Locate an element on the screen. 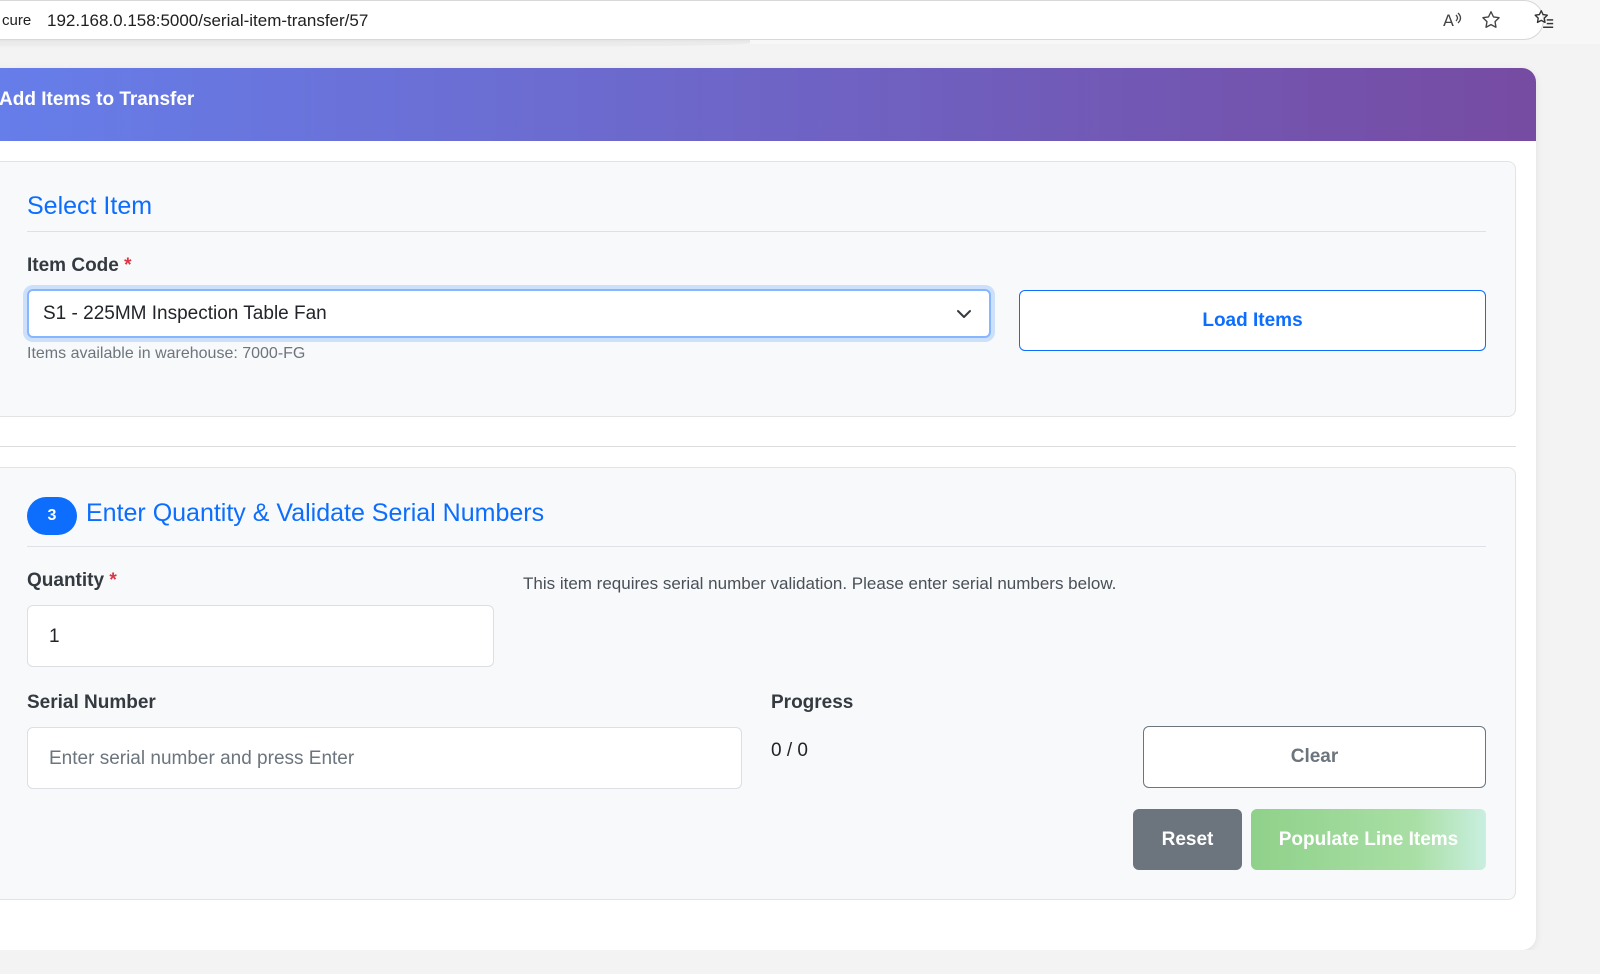 This screenshot has height=974, width=1600. item-code-label: Item Code * is located at coordinates (79, 266).